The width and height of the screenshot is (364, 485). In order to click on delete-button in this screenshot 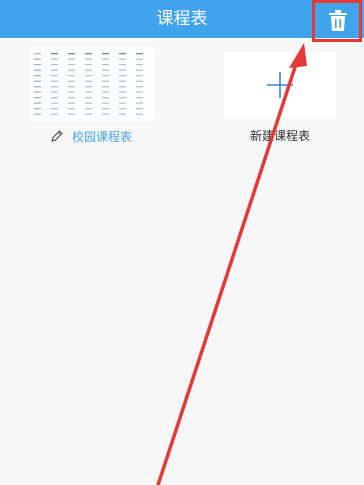, I will do `click(337, 21)`.